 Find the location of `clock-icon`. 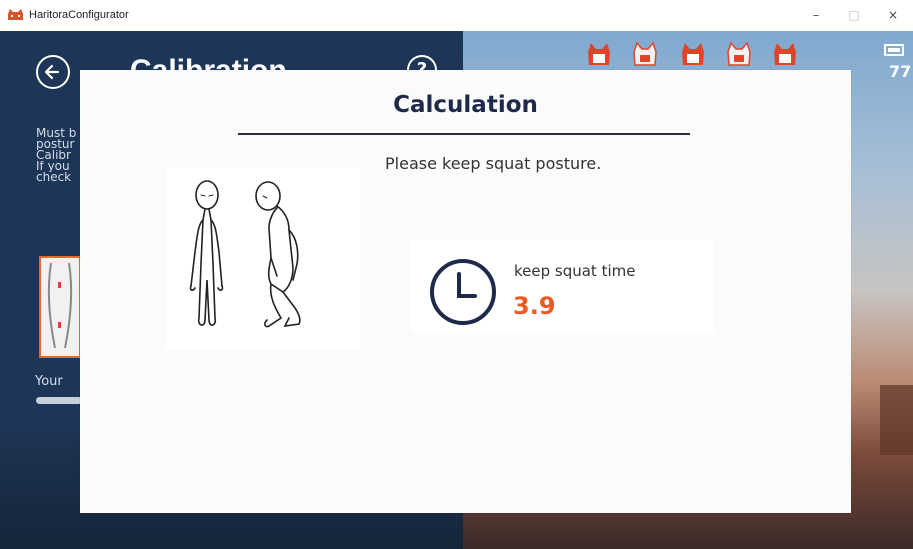

clock-icon is located at coordinates (463, 292).